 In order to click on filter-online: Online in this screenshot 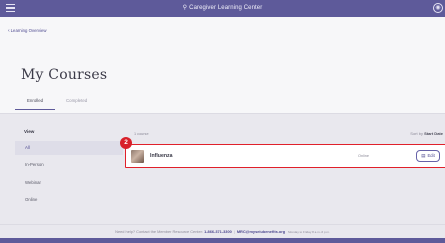, I will do `click(69, 200)`.